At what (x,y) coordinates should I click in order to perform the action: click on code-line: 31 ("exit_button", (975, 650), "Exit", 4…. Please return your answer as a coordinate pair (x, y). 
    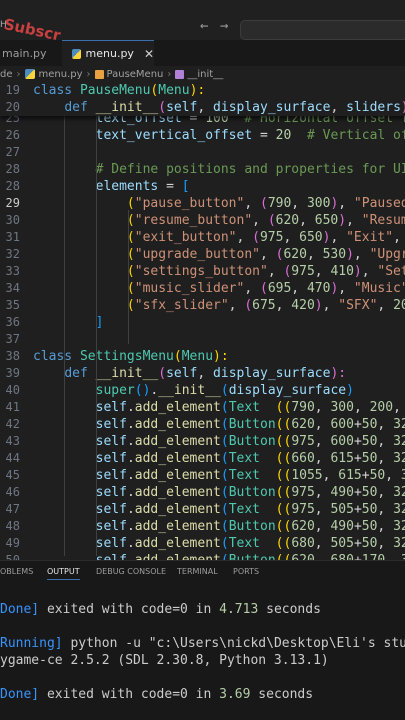
    Looking at the image, I should click on (202, 237).